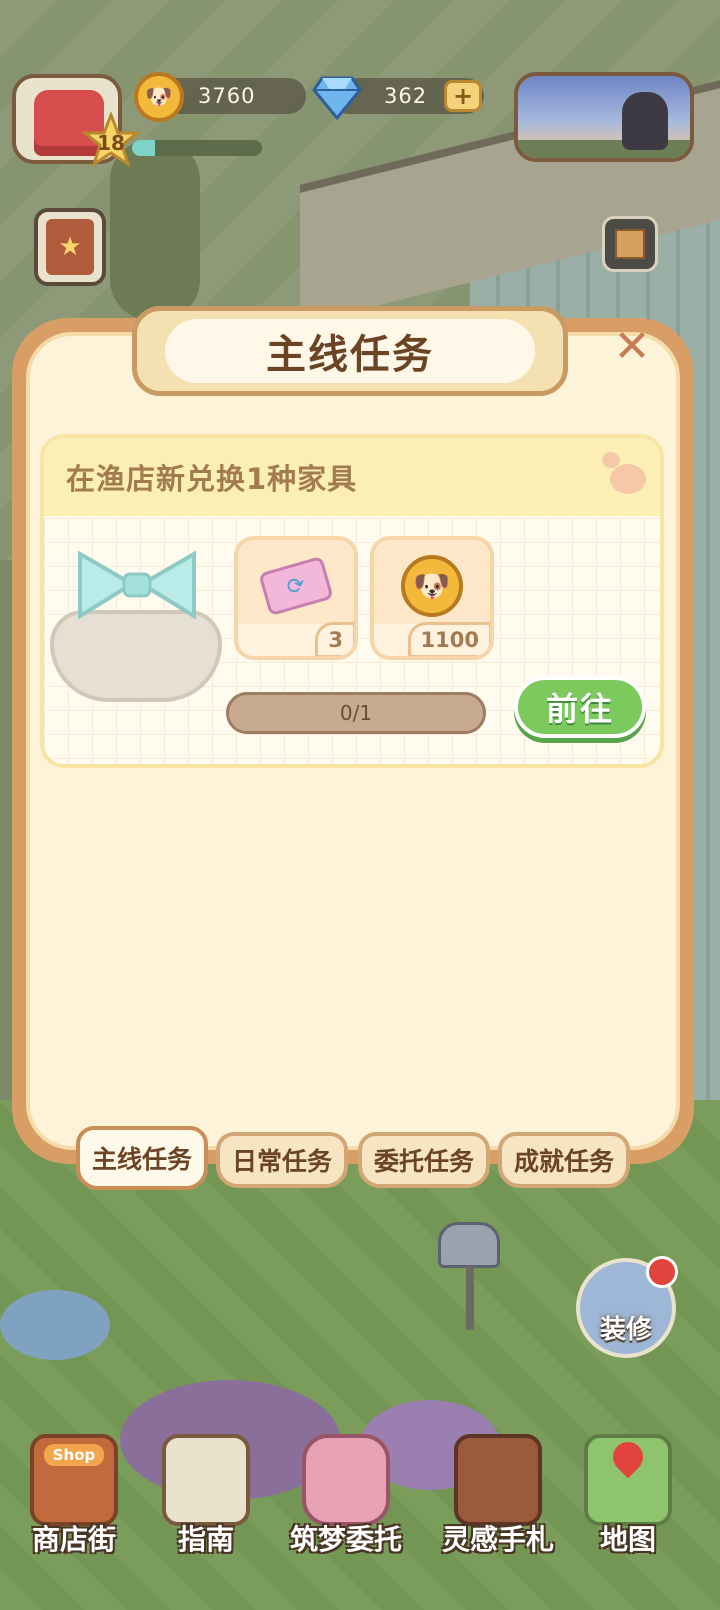 Image resolution: width=720 pixels, height=1610 pixels. Describe the element at coordinates (227, 96) in the screenshot. I see `coin-amount: 3760` at that location.